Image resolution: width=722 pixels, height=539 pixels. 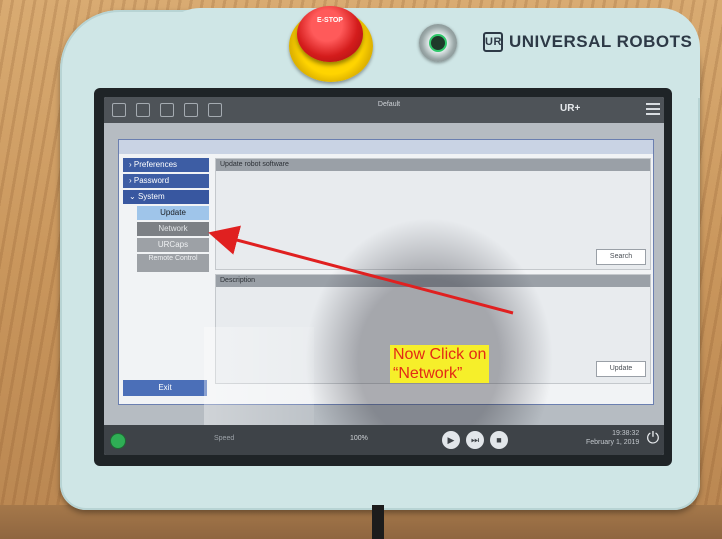 I want to click on pendant-cable, so click(x=378, y=522).